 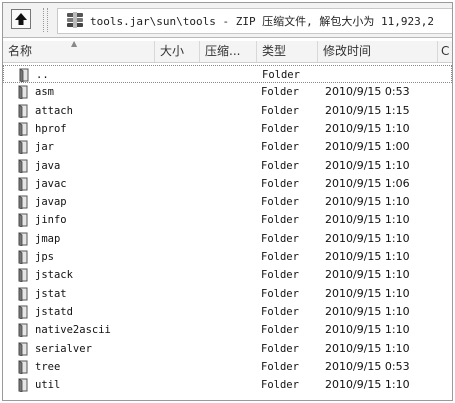 I want to click on column-modified-label: 修改时间, so click(x=347, y=51).